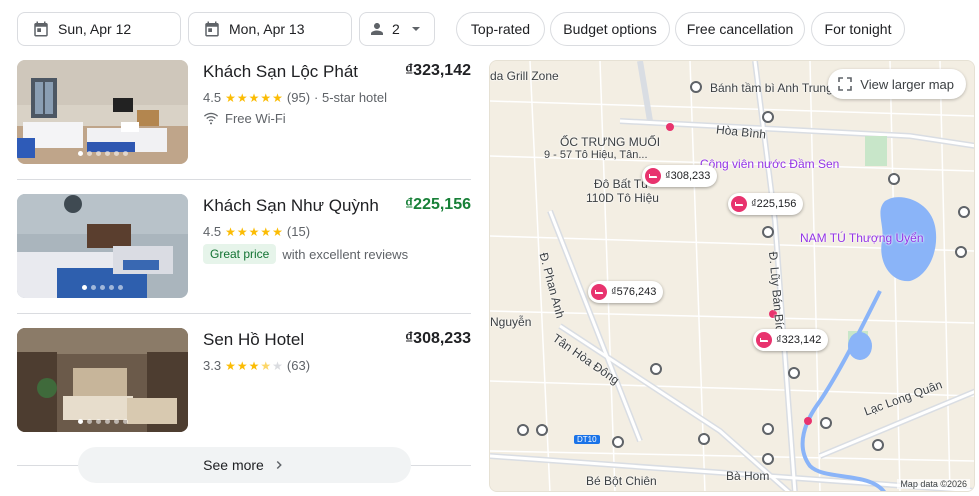 The width and height of the screenshot is (979, 496). What do you see at coordinates (862, 238) in the screenshot?
I see `map-label-nam-tu: NAM TÚ Thượng Uyển` at bounding box center [862, 238].